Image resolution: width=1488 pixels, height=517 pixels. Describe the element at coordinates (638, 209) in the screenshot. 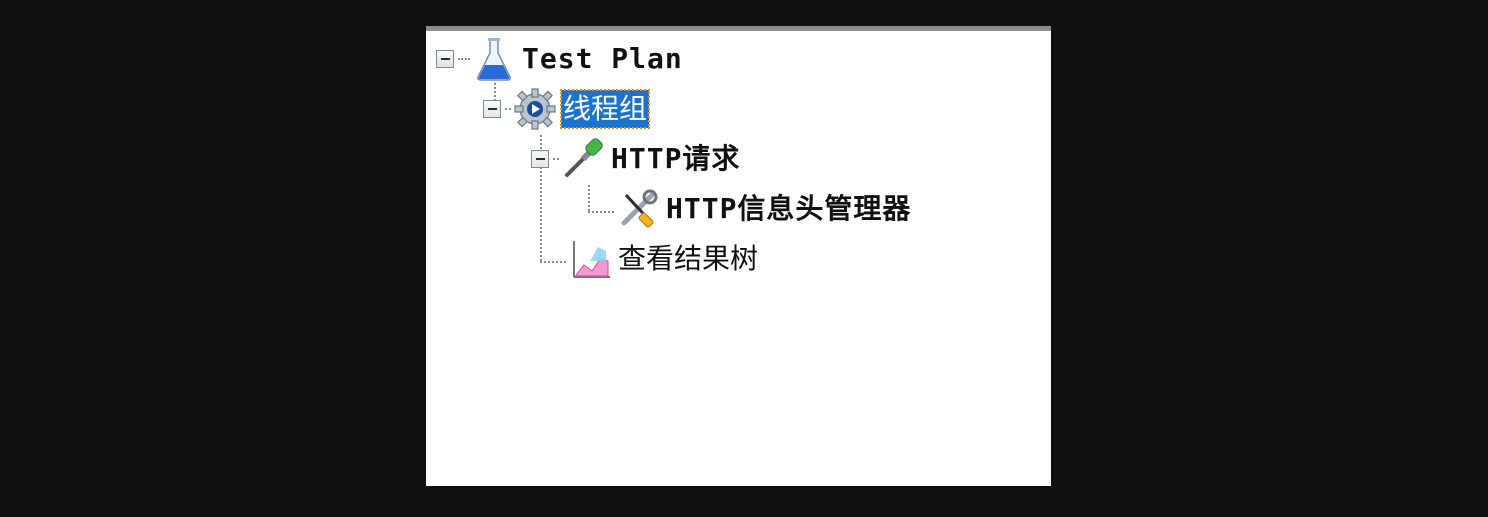

I see `tools-icon` at that location.